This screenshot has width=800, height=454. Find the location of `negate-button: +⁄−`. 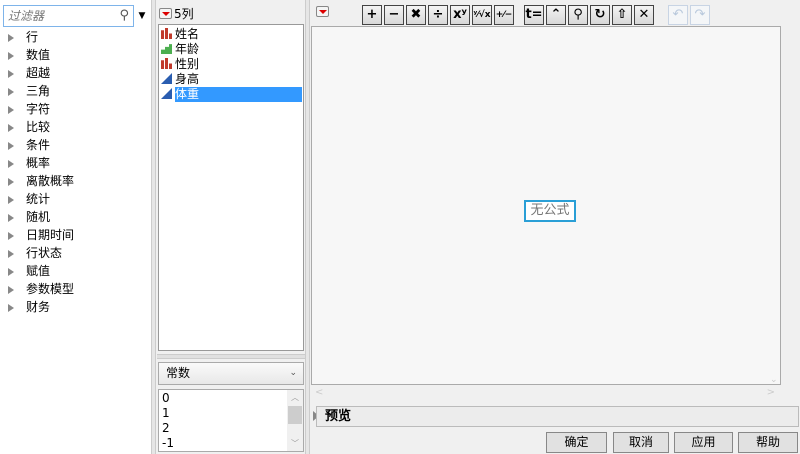

negate-button: +⁄− is located at coordinates (504, 15).